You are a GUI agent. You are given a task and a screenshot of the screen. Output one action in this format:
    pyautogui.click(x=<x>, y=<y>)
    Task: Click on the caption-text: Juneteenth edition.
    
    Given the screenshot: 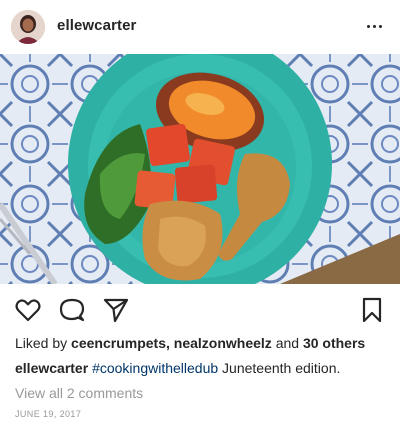 What is the action you would take?
    pyautogui.click(x=281, y=368)
    